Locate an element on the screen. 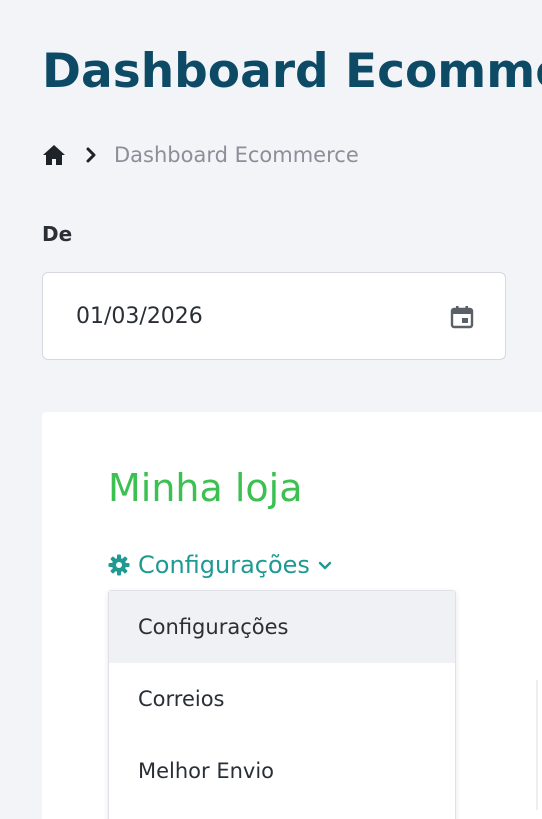 Image resolution: width=542 pixels, height=819 pixels. home-icon is located at coordinates (54, 155).